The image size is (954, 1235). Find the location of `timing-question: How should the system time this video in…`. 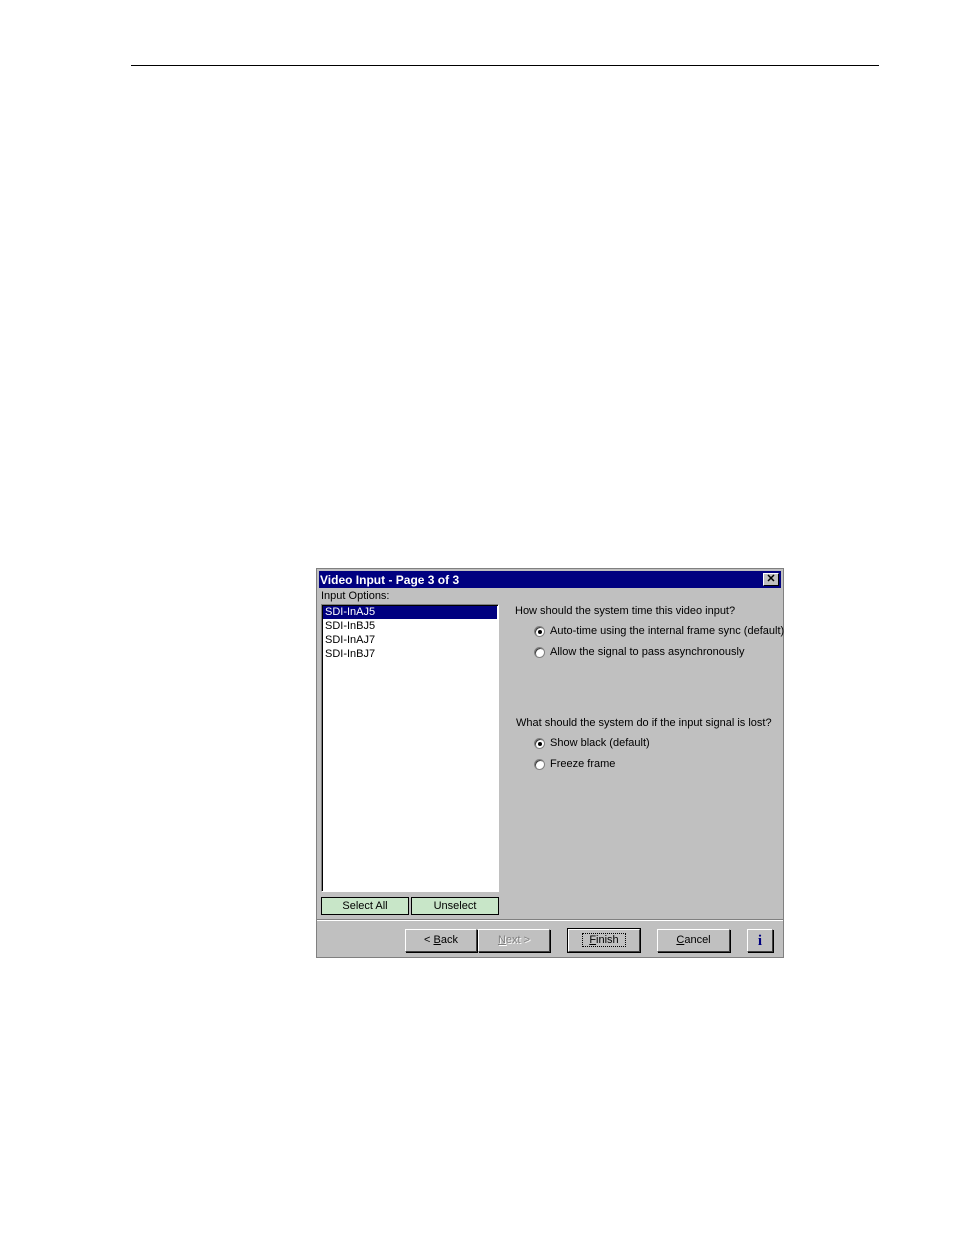

timing-question: How should the system time this video in… is located at coordinates (625, 611).